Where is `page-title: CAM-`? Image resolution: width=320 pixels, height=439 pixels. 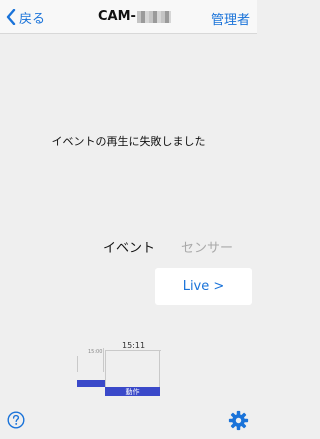 page-title: CAM- is located at coordinates (134, 16).